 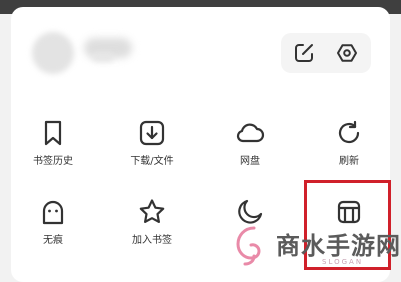 What do you see at coordinates (152, 161) in the screenshot?
I see `tile-label: 下载/文件` at bounding box center [152, 161].